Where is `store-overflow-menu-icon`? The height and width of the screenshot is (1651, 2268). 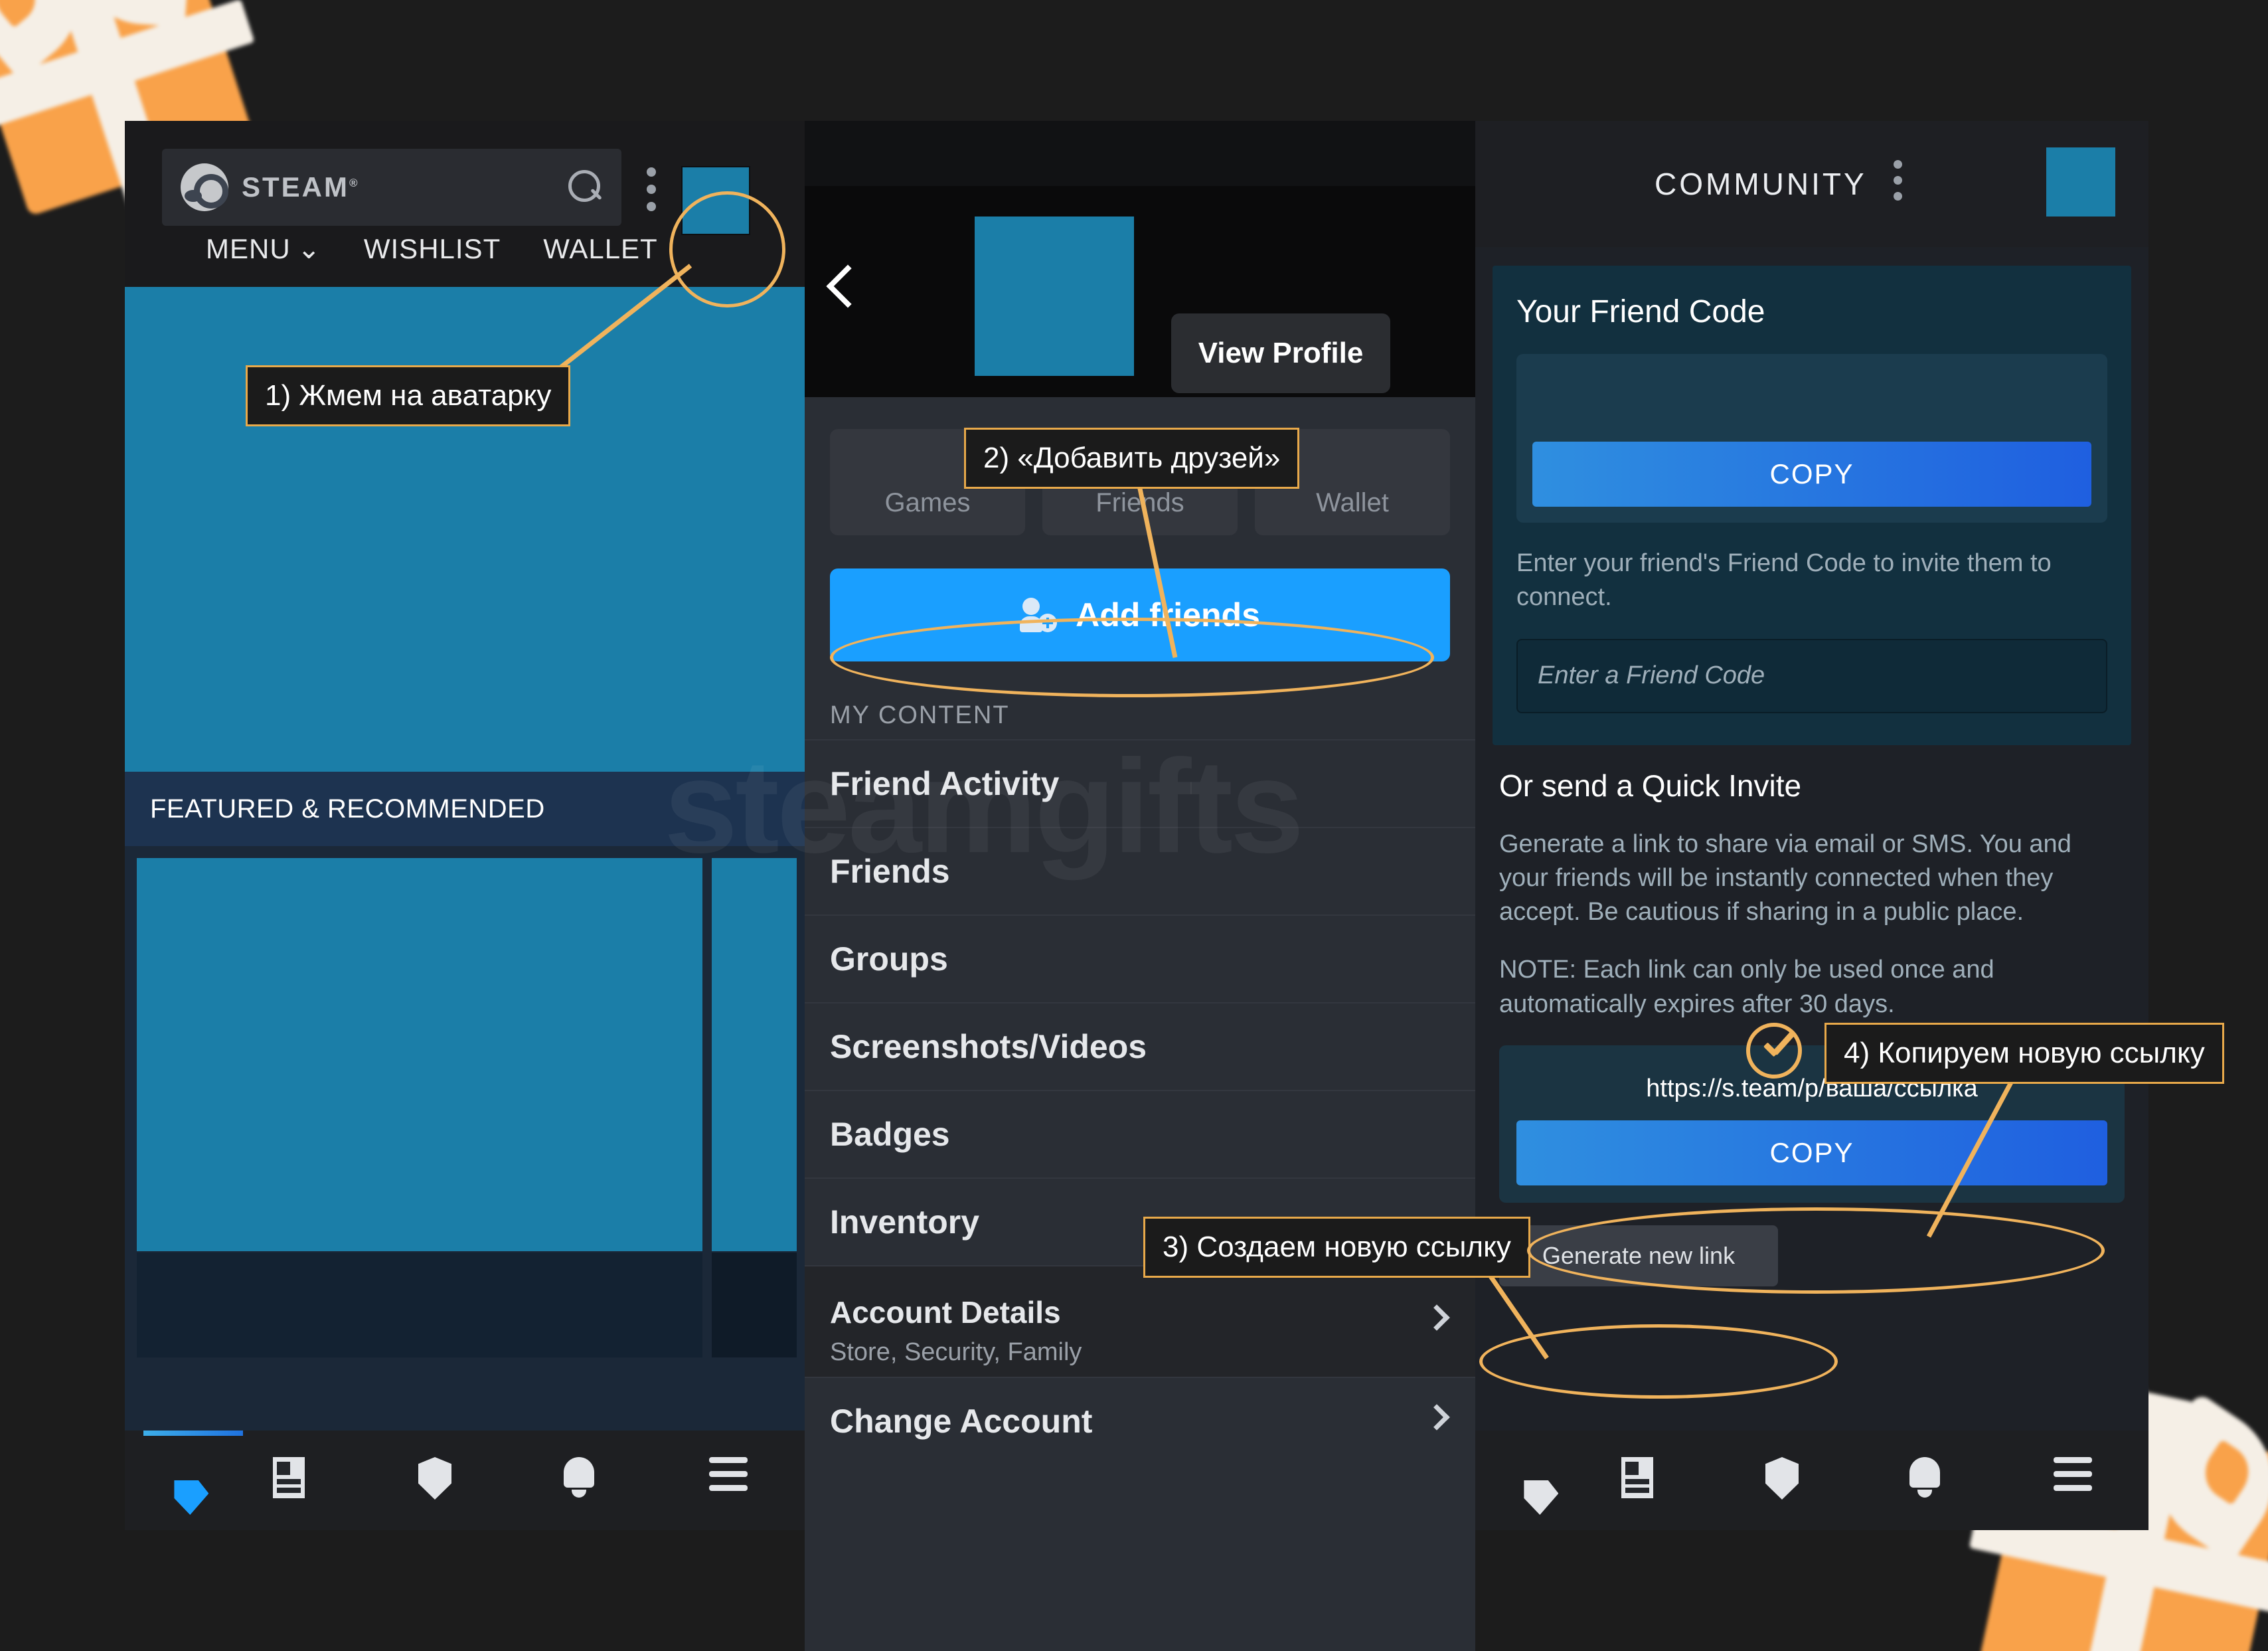 store-overflow-menu-icon is located at coordinates (651, 193).